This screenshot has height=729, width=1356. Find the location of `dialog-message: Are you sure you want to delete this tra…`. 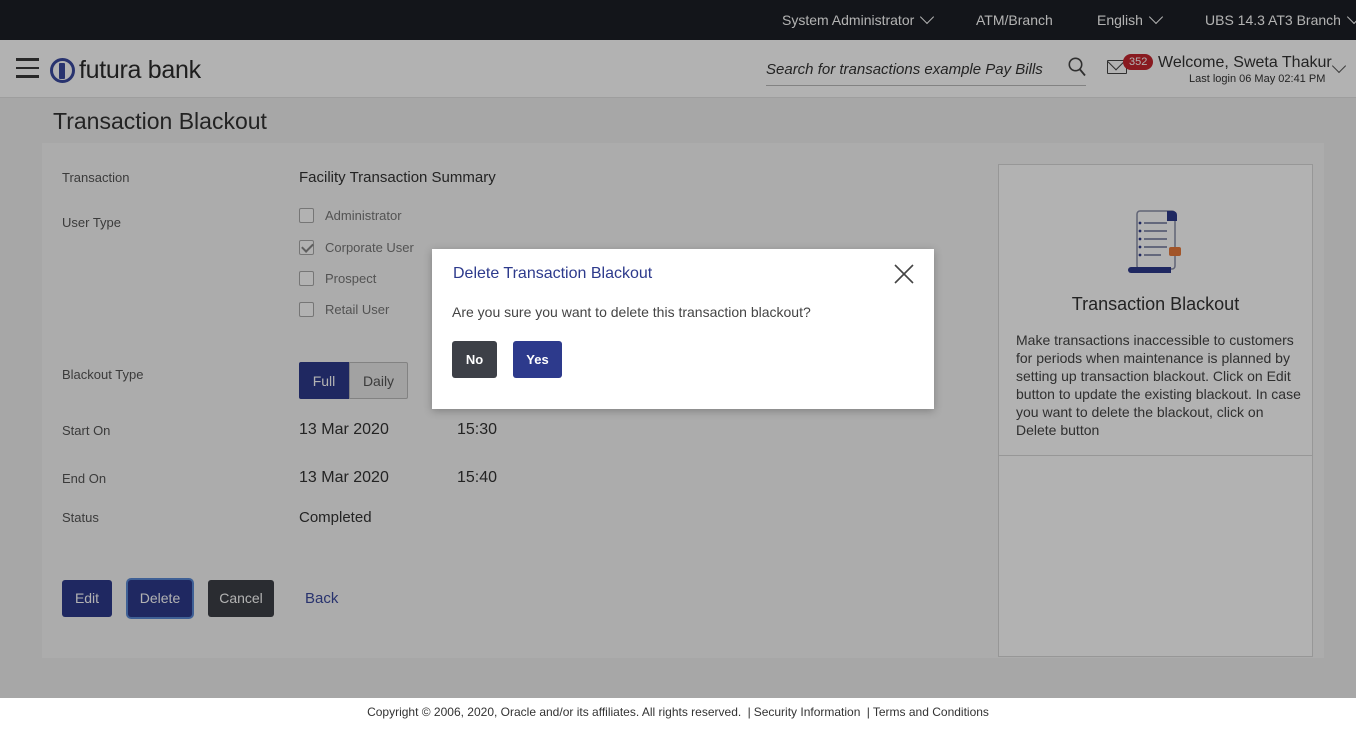

dialog-message: Are you sure you want to delete this tra… is located at coordinates (631, 312).